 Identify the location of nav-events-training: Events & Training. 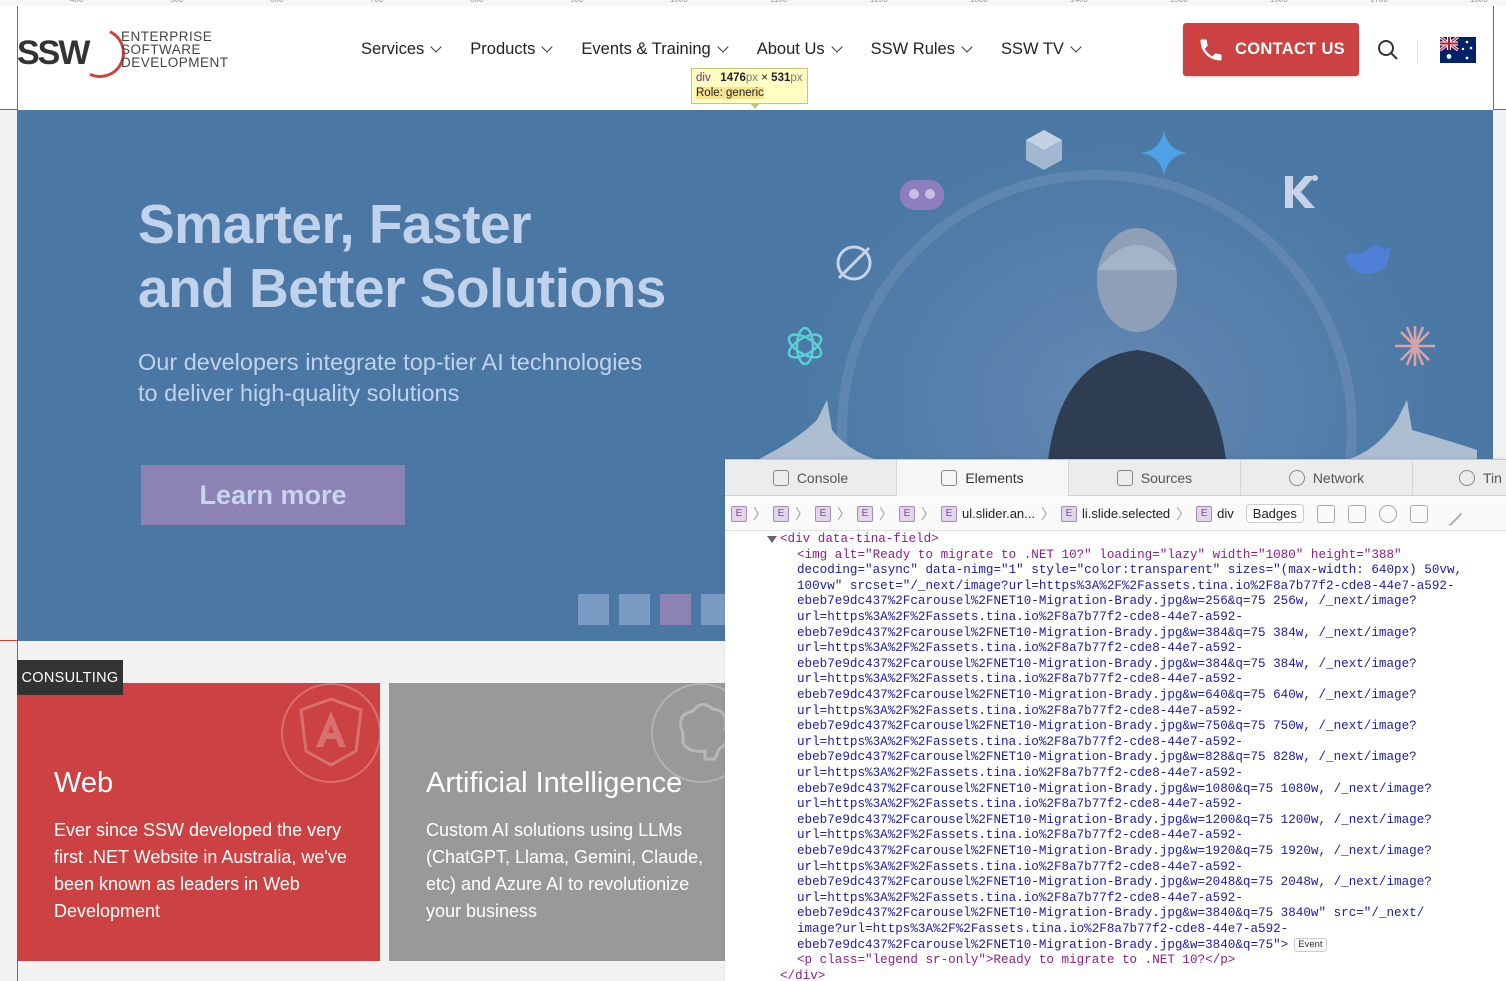
(655, 49).